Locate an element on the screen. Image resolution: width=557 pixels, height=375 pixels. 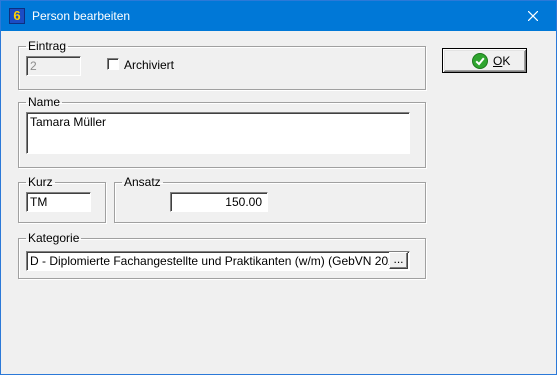
archived-label: Archiviert is located at coordinates (149, 65).